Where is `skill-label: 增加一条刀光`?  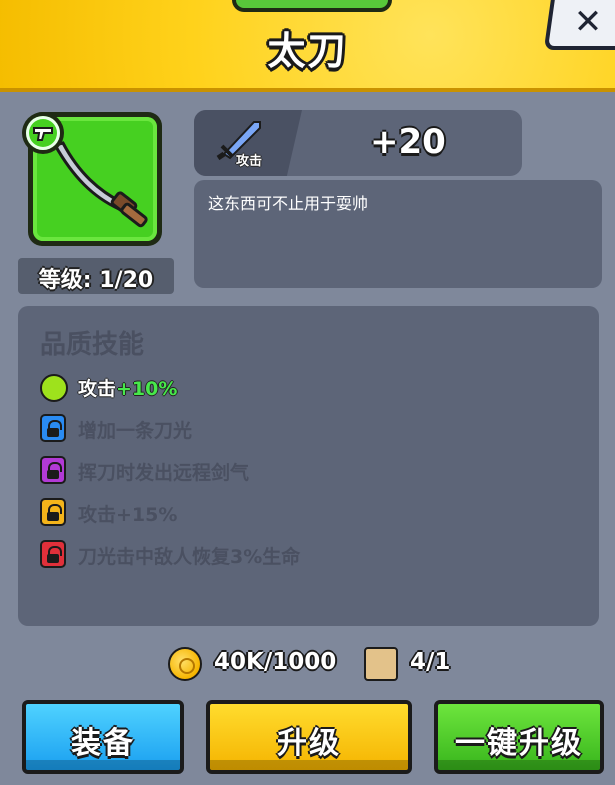 skill-label: 增加一条刀光 is located at coordinates (135, 431).